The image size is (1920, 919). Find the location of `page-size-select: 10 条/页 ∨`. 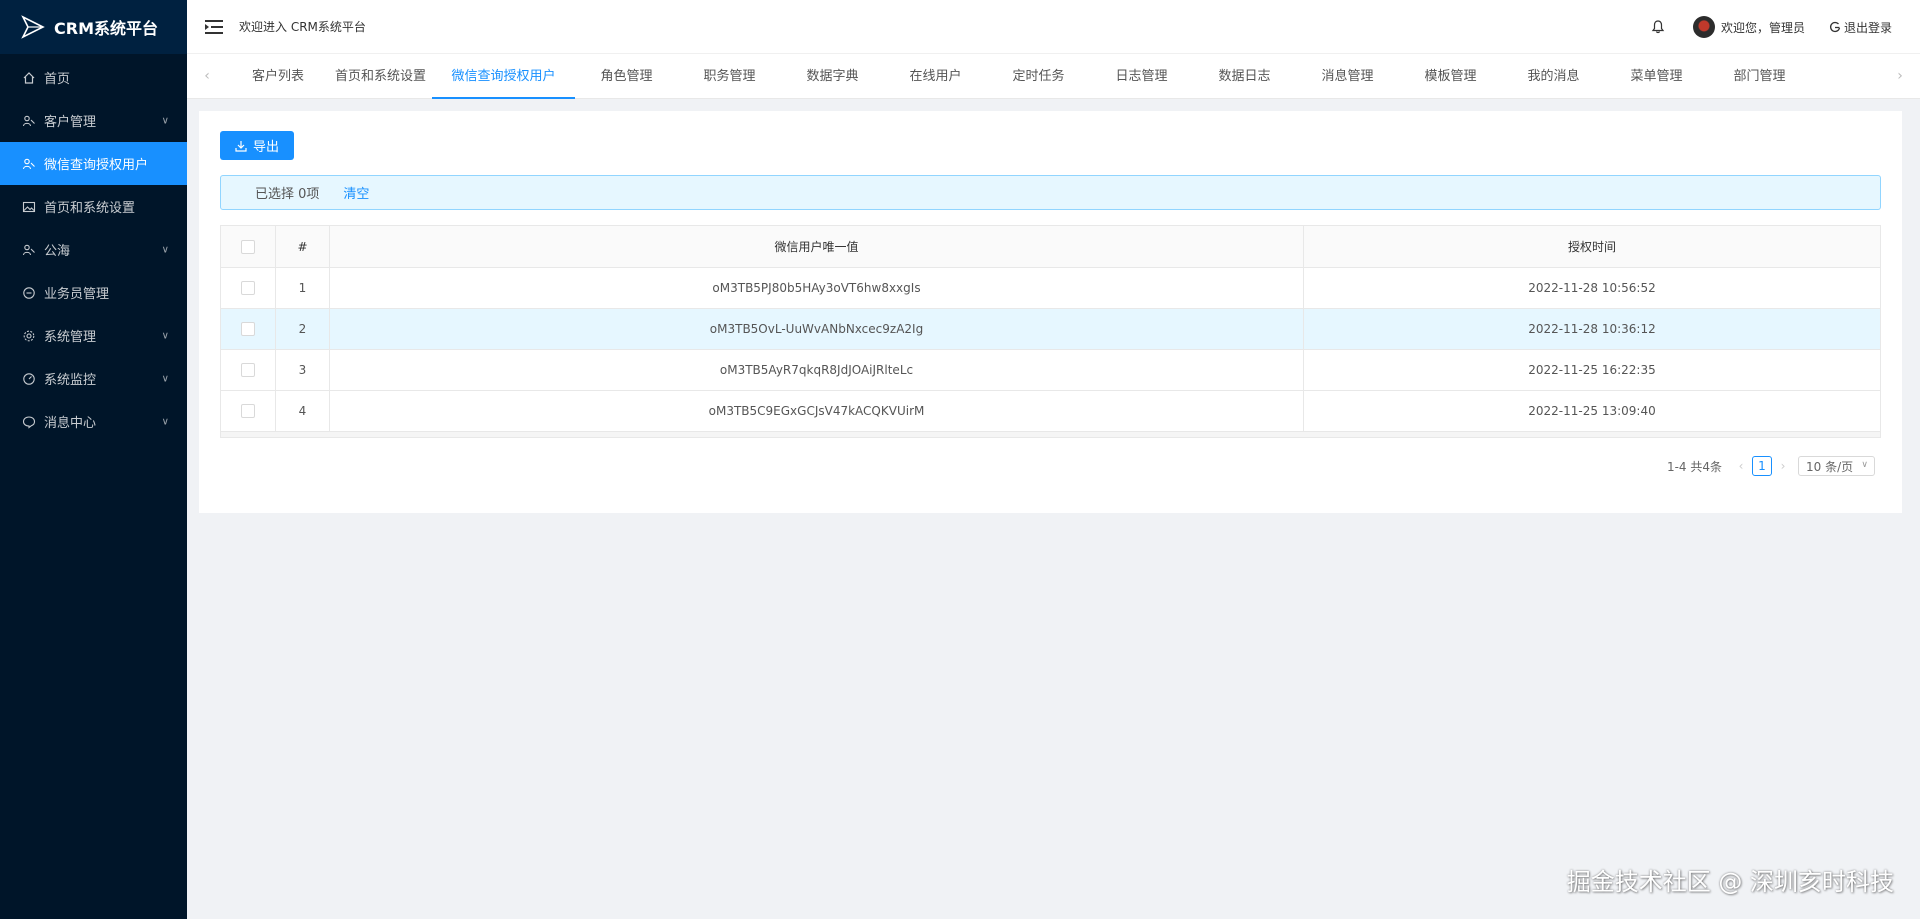

page-size-select: 10 条/页 ∨ is located at coordinates (1836, 466).